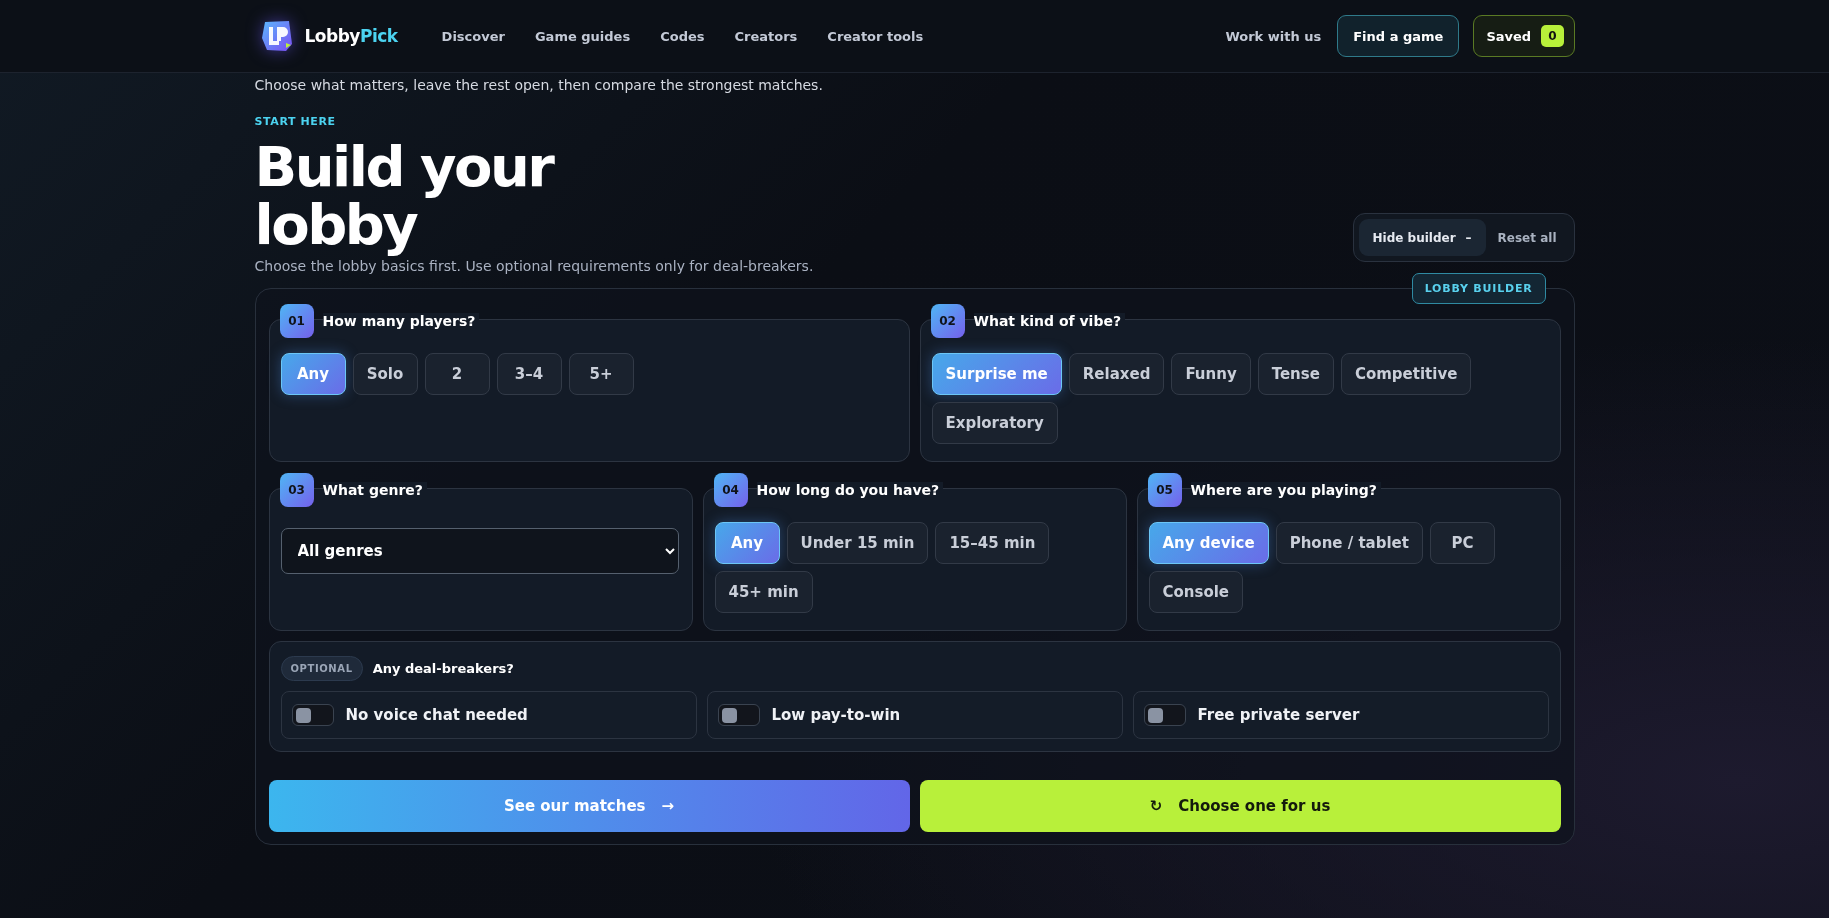 The height and width of the screenshot is (918, 1829). I want to click on option-chip: 15–45 min, so click(992, 543).